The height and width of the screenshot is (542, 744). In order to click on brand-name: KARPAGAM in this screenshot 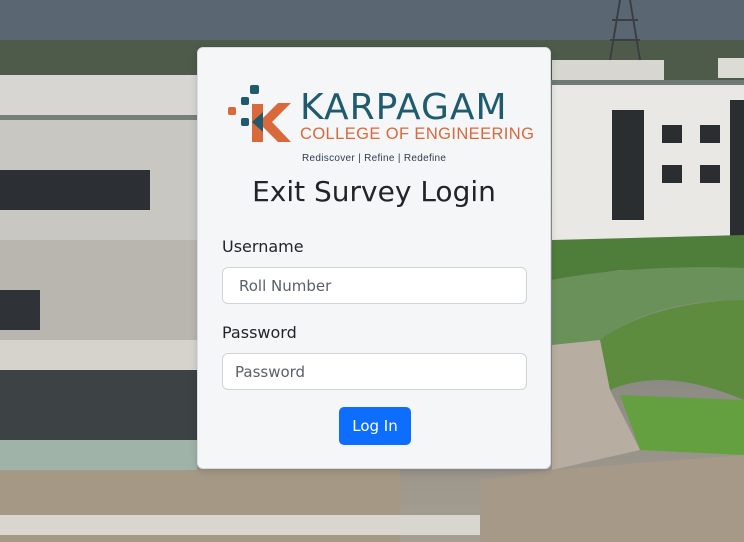, I will do `click(404, 107)`.